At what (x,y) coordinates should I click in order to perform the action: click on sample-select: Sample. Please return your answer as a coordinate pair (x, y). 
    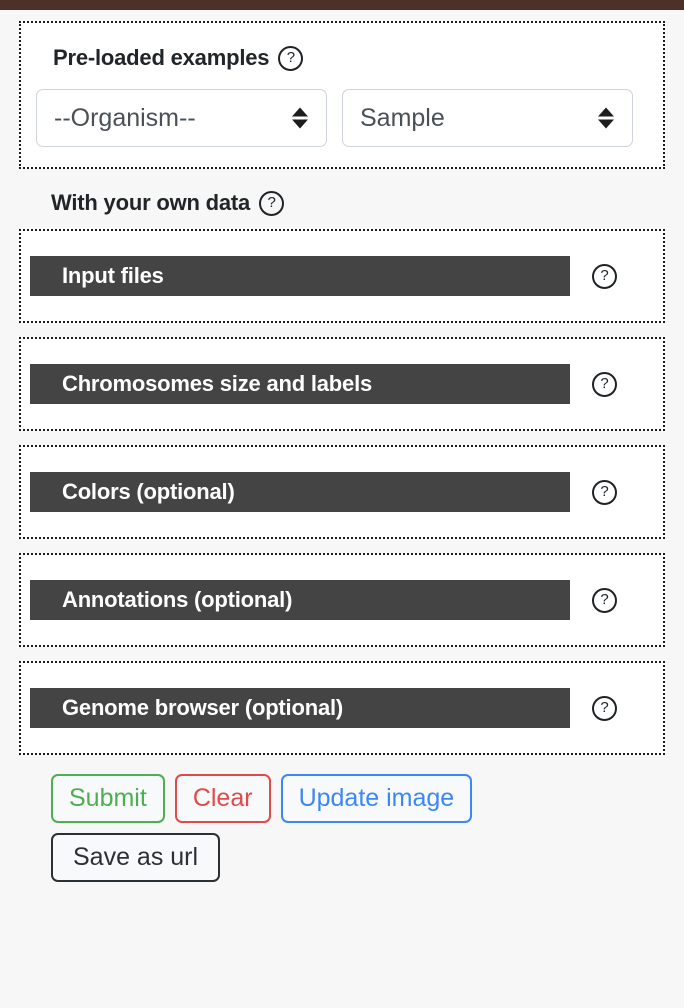
    Looking at the image, I should click on (487, 118).